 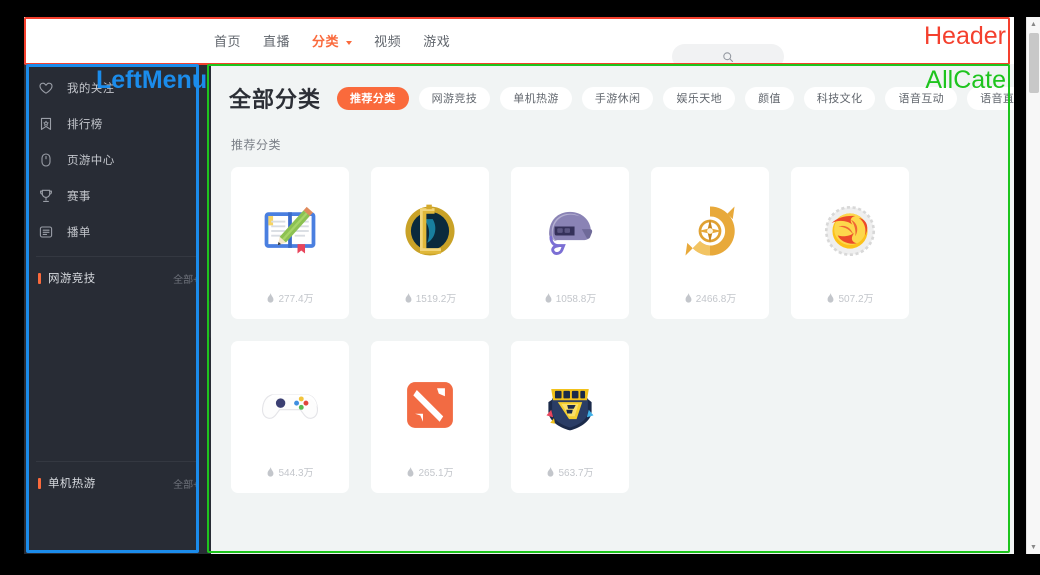 I want to click on nav-item-label: 首页, so click(x=228, y=41).